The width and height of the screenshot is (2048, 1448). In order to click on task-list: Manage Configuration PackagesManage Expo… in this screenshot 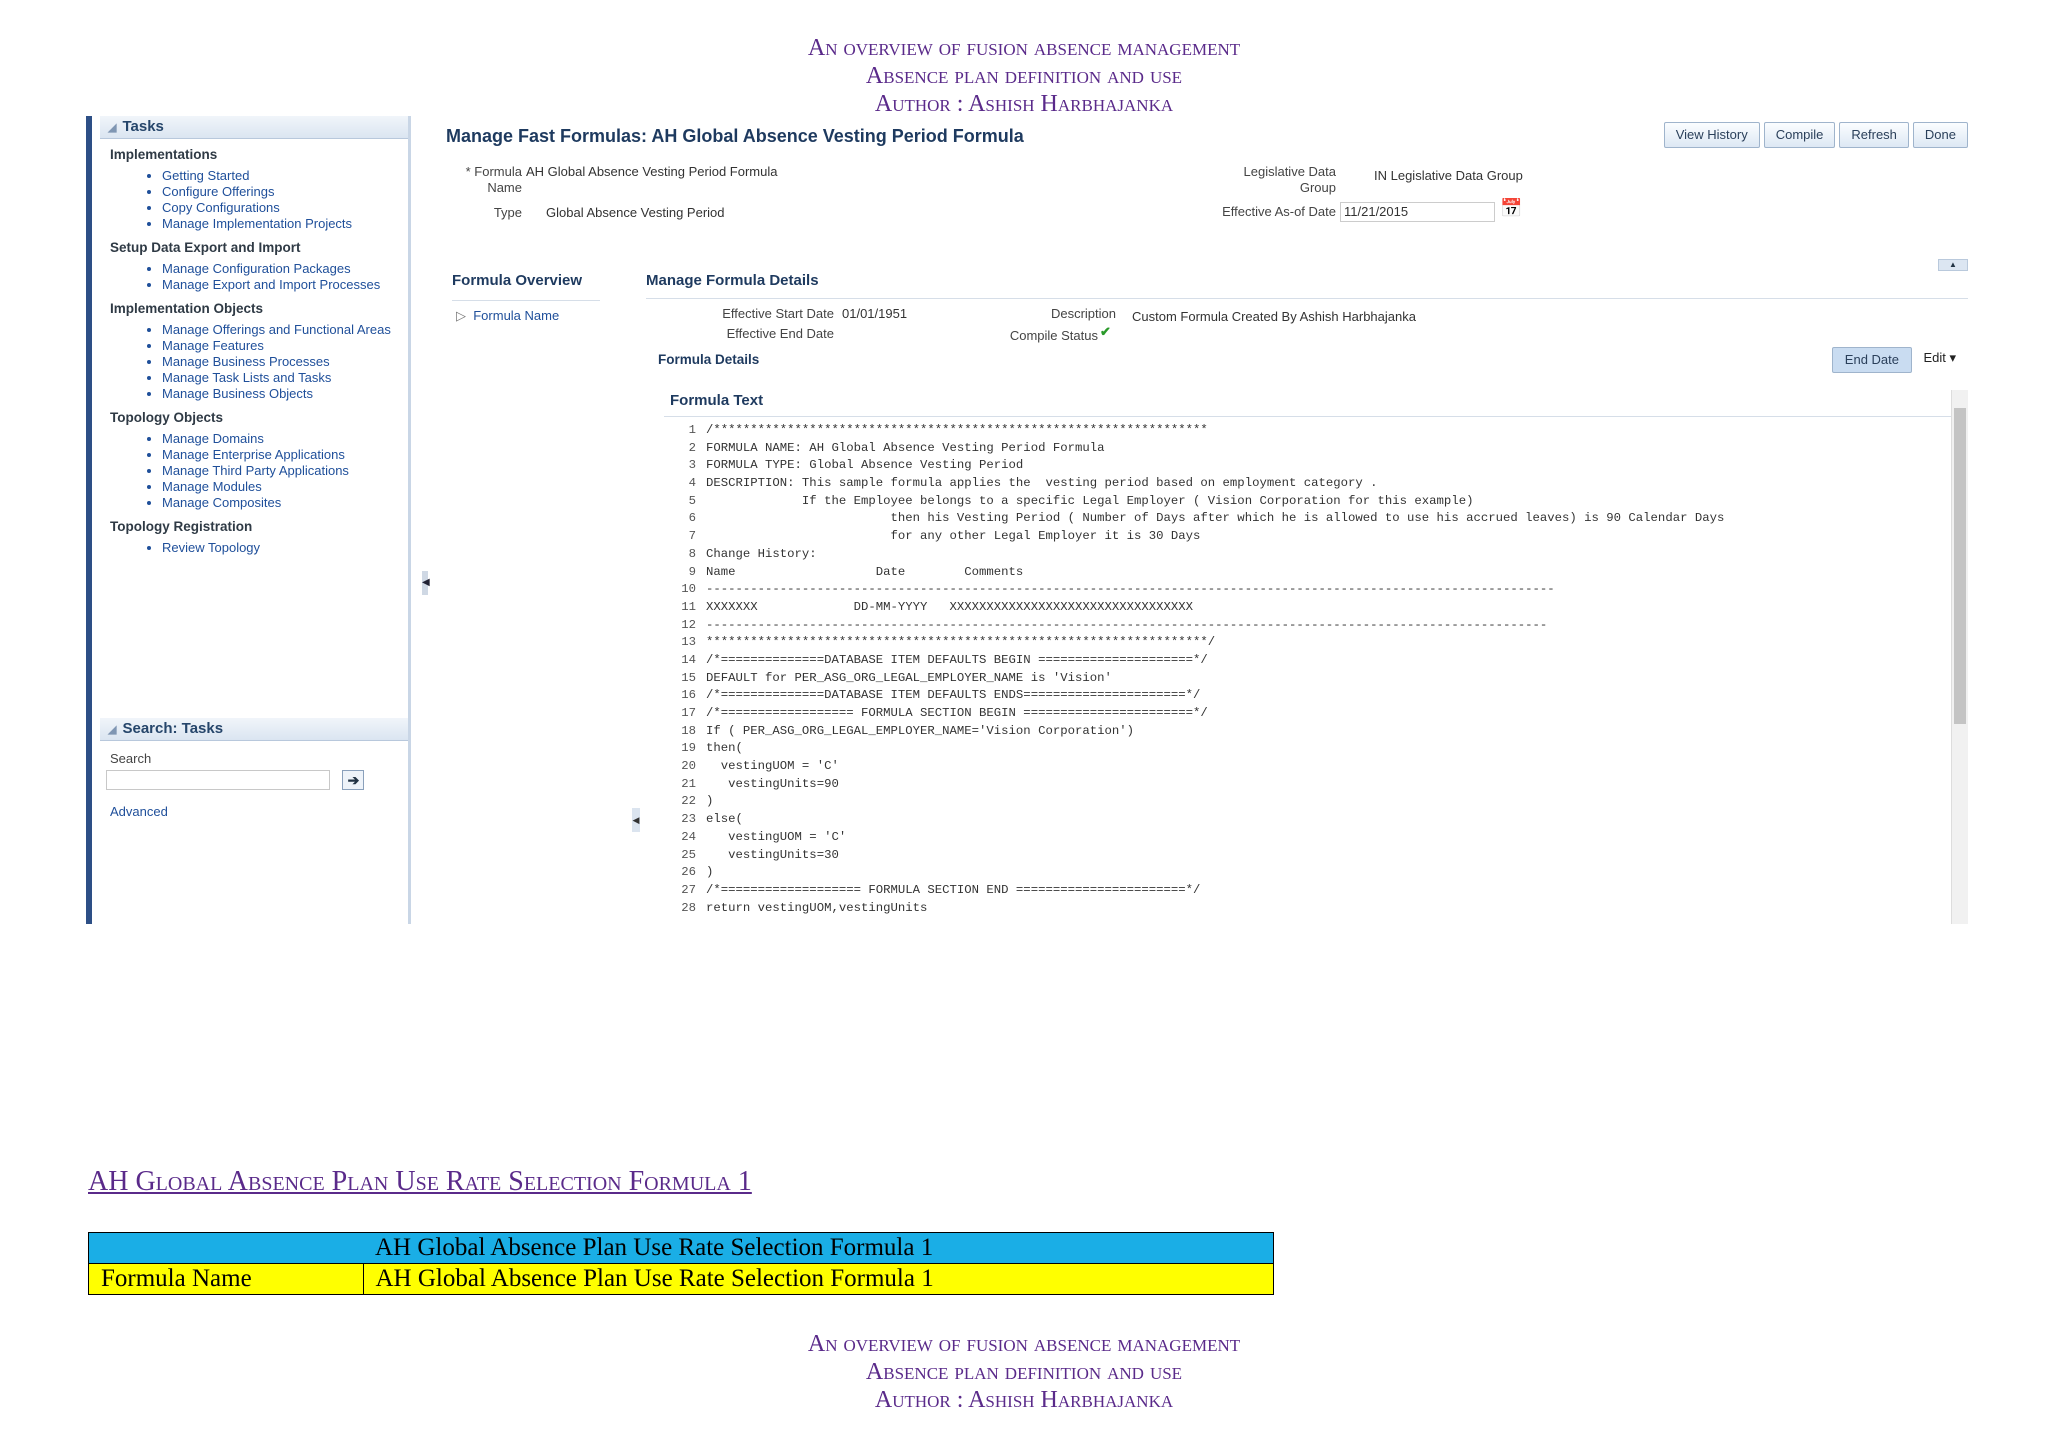, I will do `click(254, 277)`.